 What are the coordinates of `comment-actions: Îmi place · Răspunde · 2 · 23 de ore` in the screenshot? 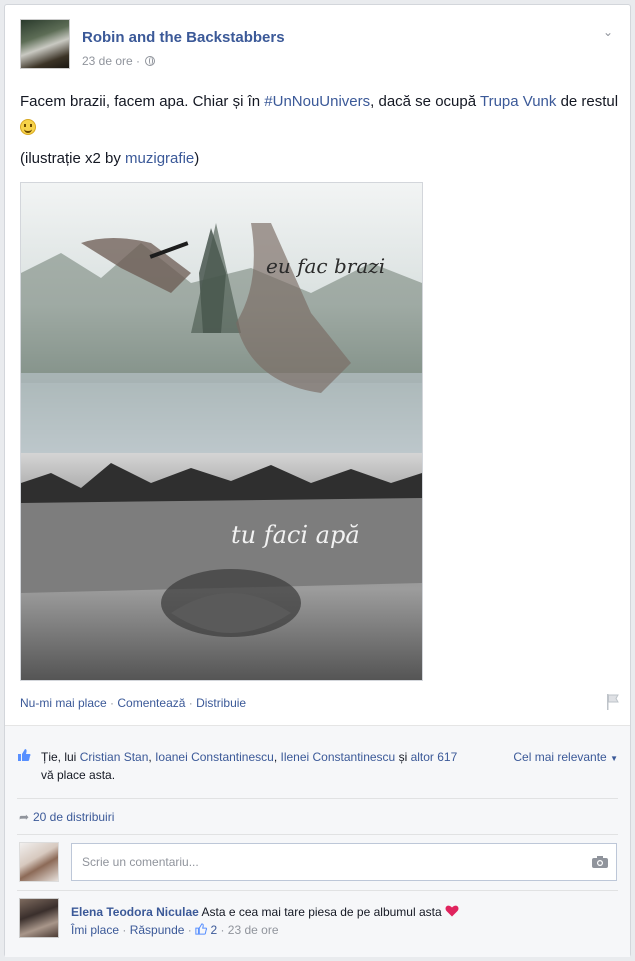 It's located at (175, 930).